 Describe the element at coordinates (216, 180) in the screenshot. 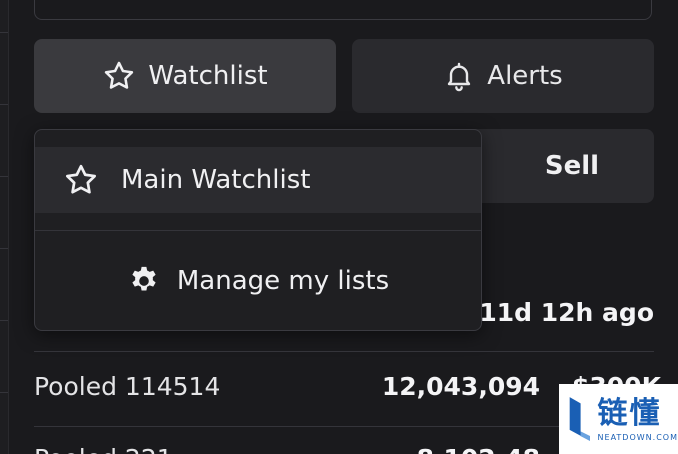

I see `dropdown-item-label: Main Watchlist` at that location.